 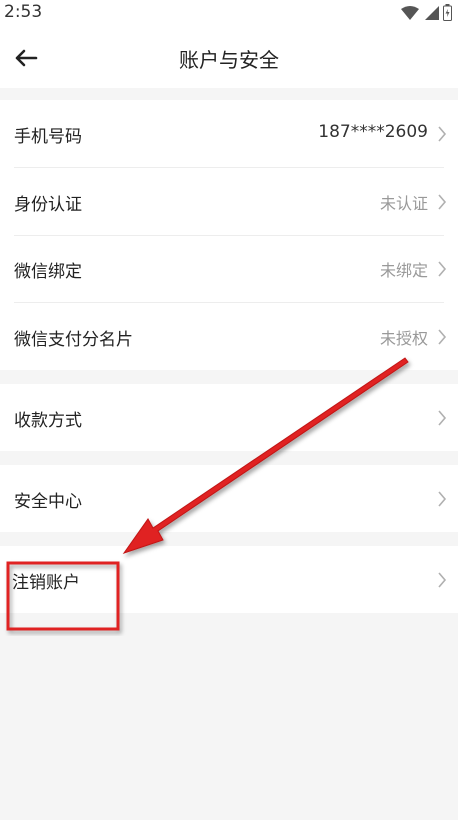 I want to click on row-payment-method: 收款方式, so click(x=229, y=417).